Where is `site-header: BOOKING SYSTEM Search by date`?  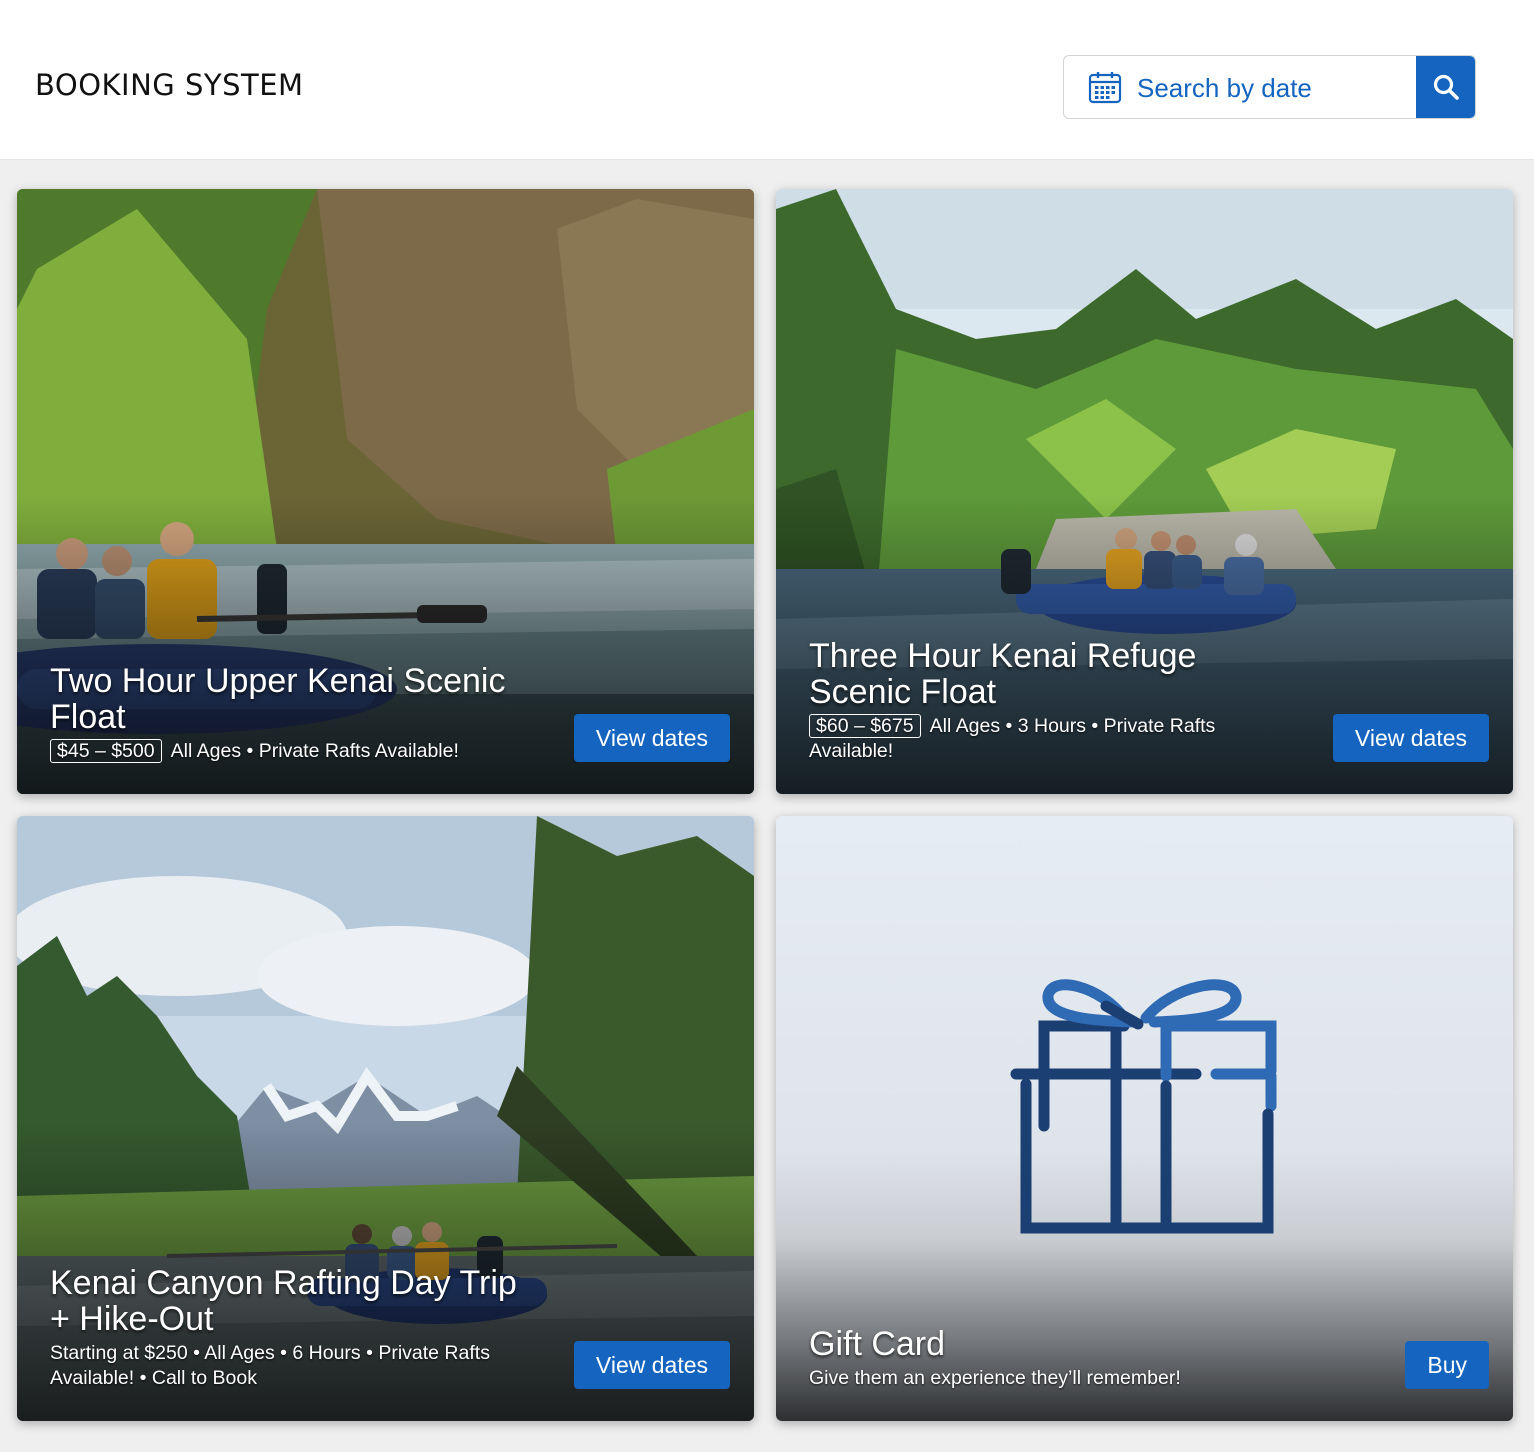 site-header: BOOKING SYSTEM Search by date is located at coordinates (767, 80).